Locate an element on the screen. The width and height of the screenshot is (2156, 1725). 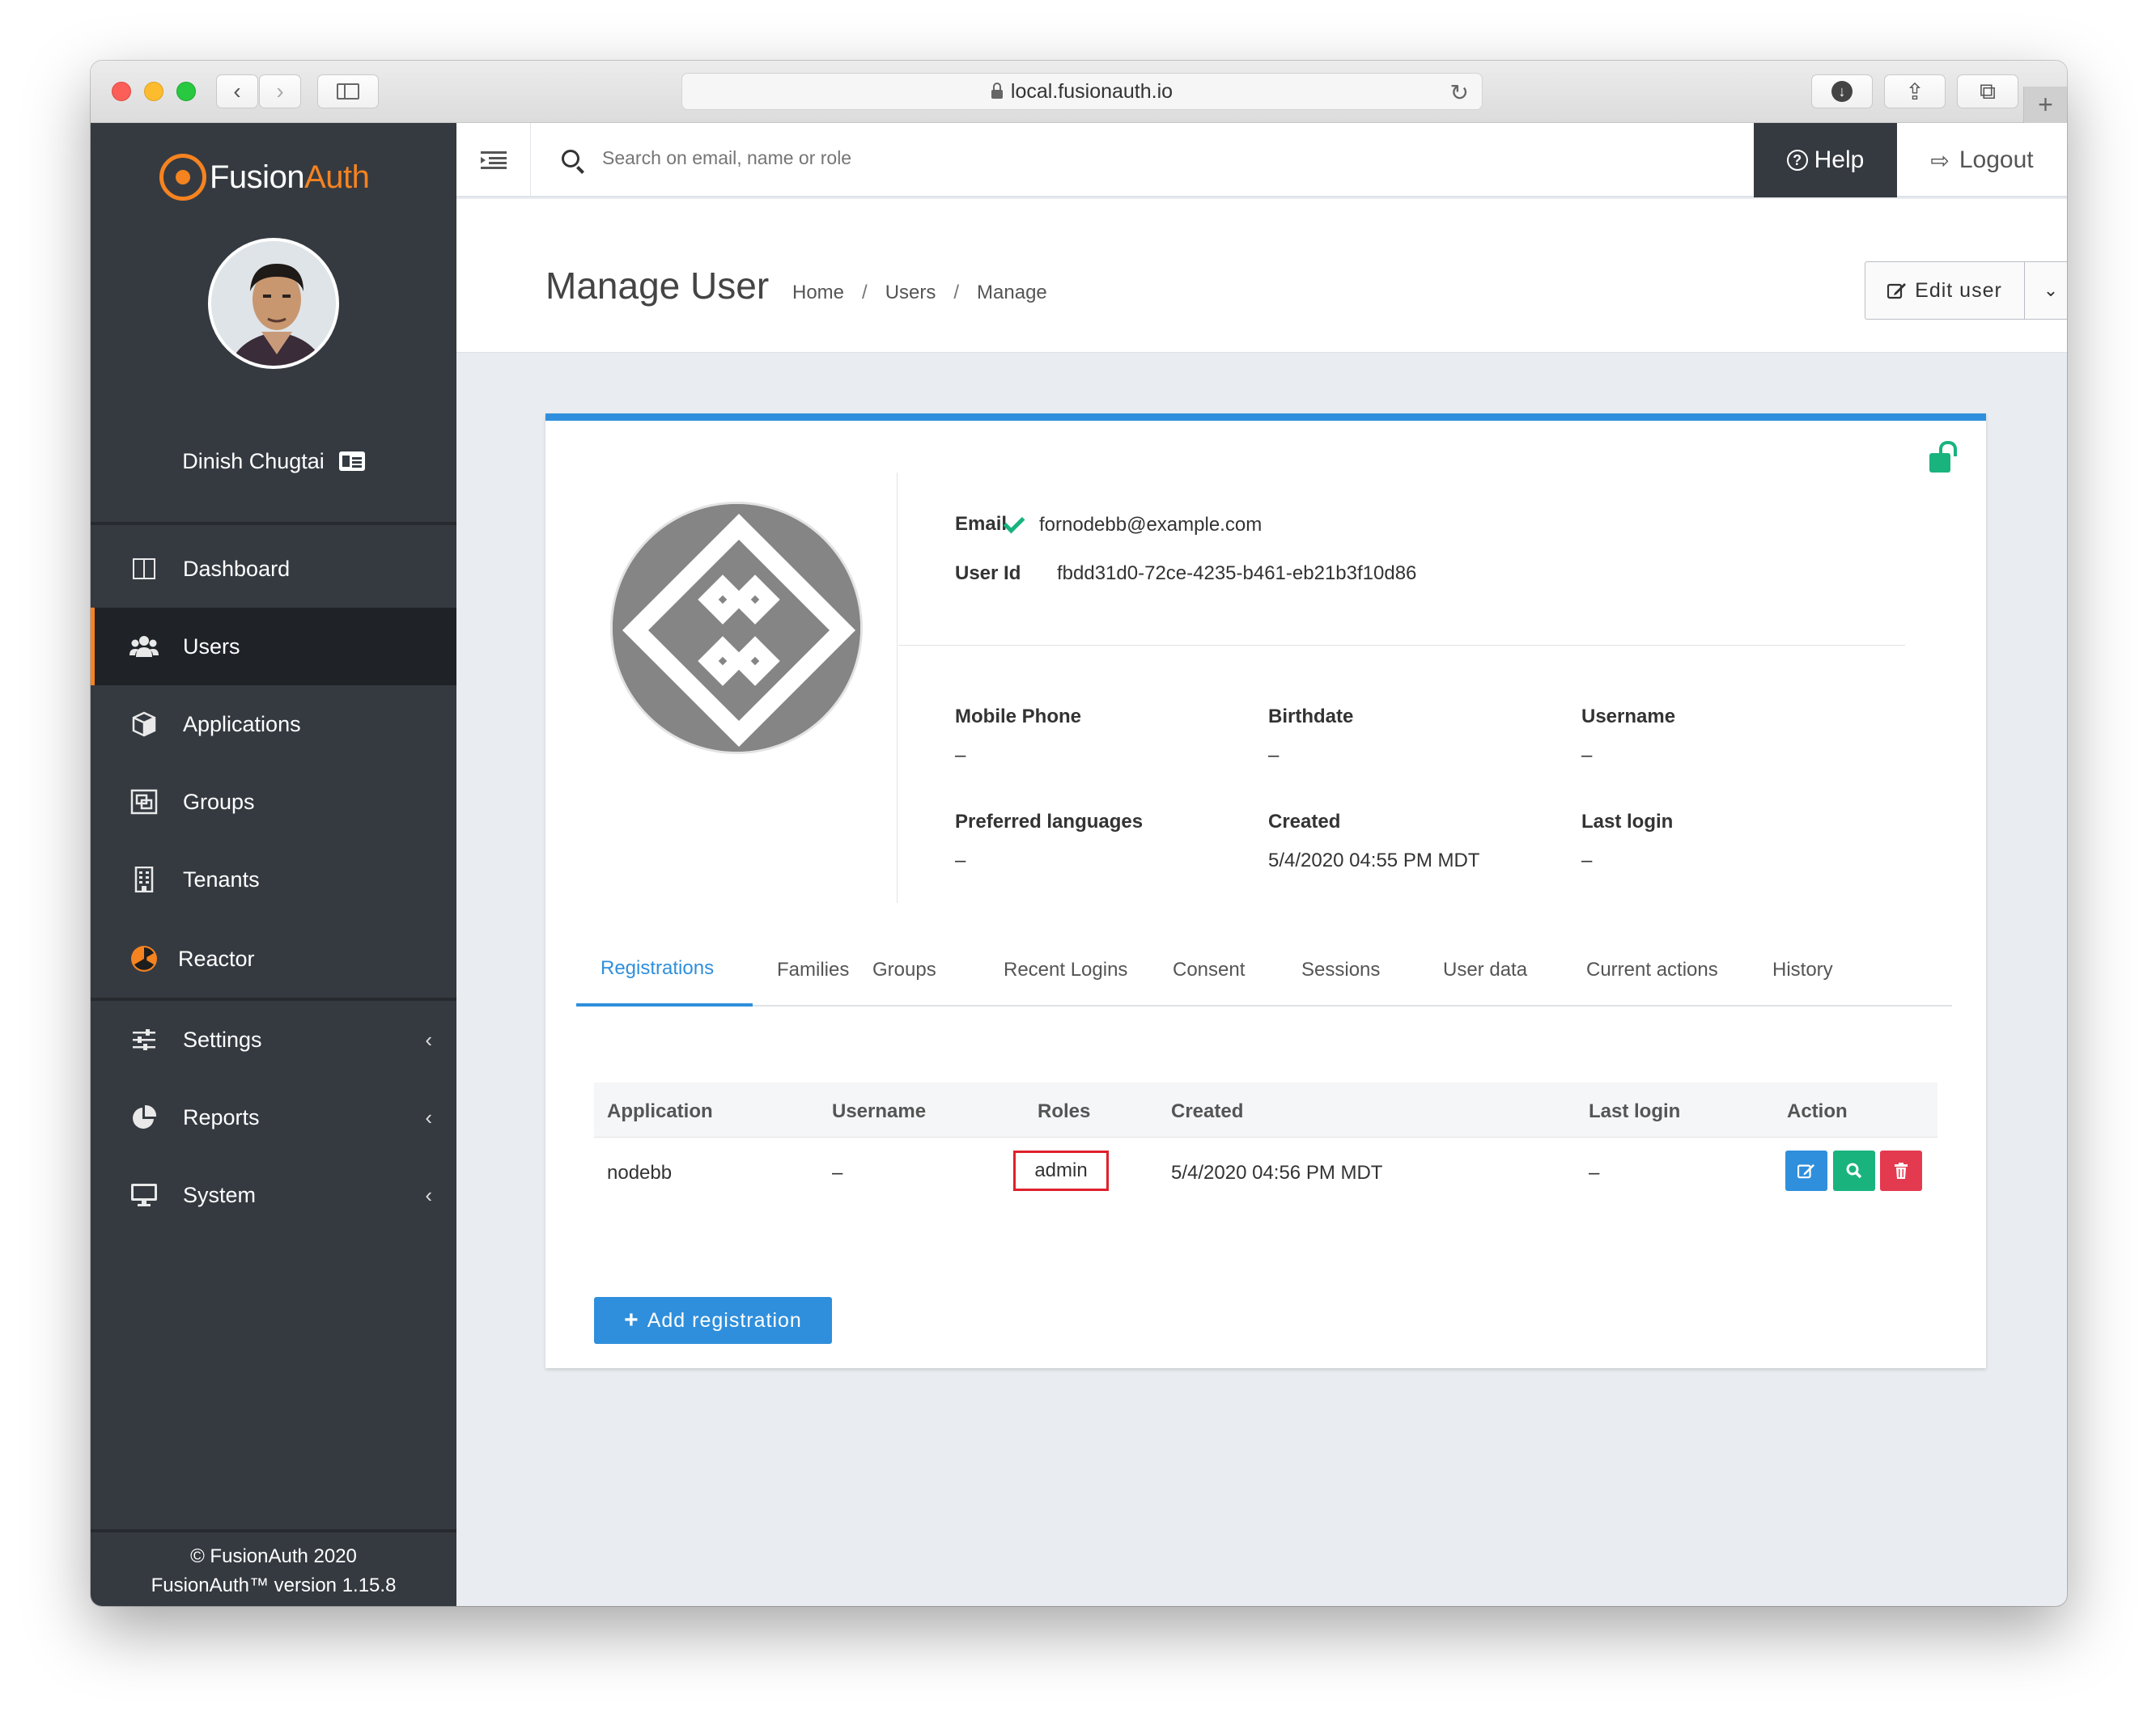
username-value: – is located at coordinates (1587, 755).